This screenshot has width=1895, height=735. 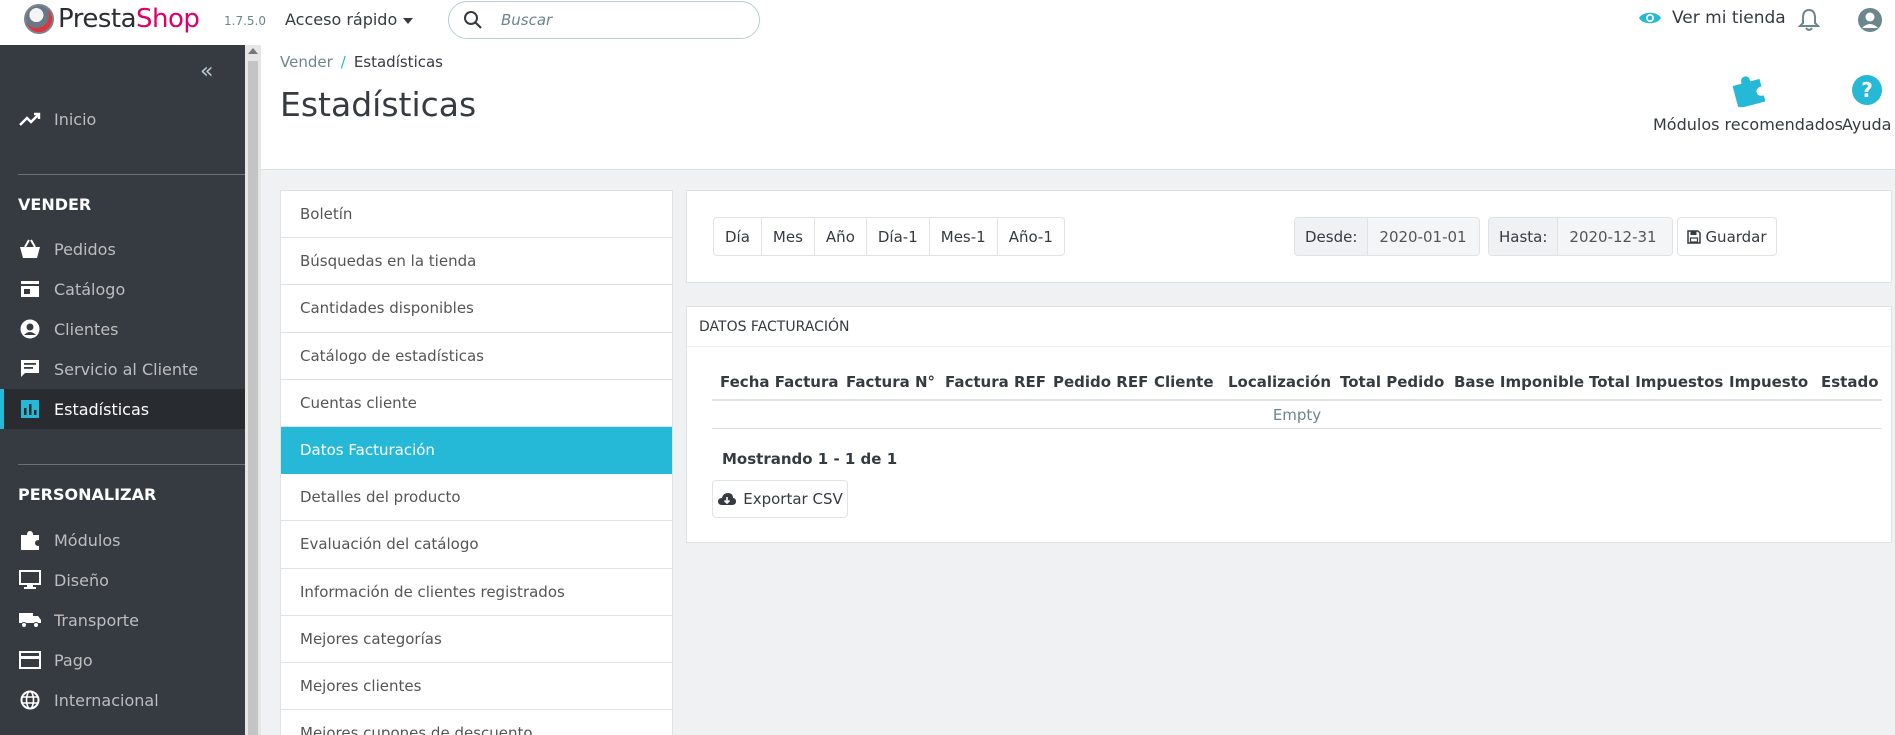 What do you see at coordinates (476, 262) in the screenshot?
I see `stats-list-item: Búsquedas en la tienda` at bounding box center [476, 262].